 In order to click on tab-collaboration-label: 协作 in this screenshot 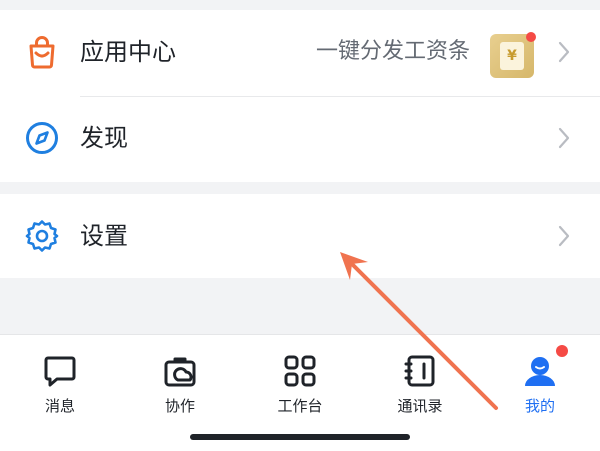, I will do `click(179, 406)`.